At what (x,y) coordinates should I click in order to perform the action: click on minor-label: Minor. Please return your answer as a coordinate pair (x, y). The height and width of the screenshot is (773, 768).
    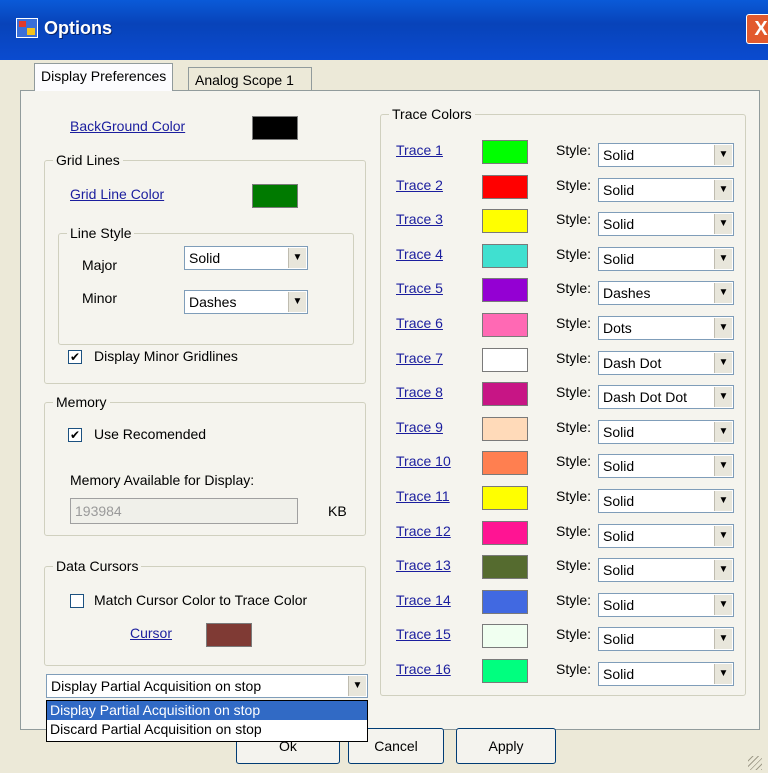
    Looking at the image, I should click on (100, 298).